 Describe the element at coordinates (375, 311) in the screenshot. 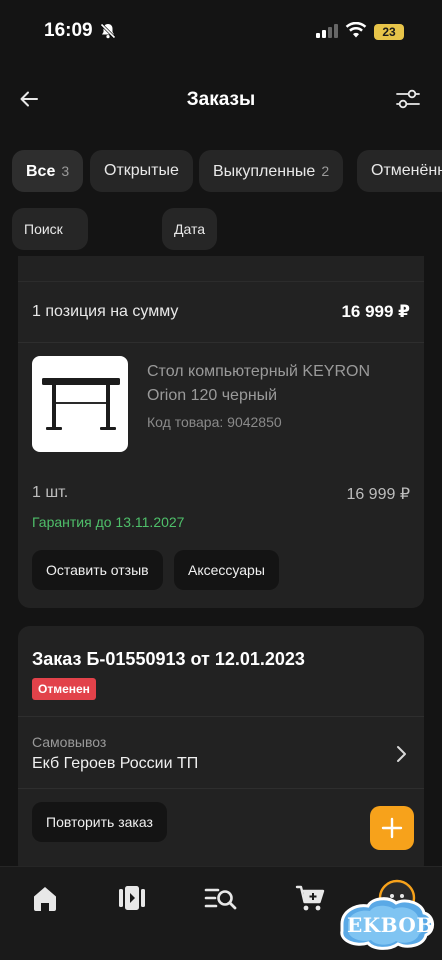

I see `order-summary-price: 16 999 ₽` at that location.